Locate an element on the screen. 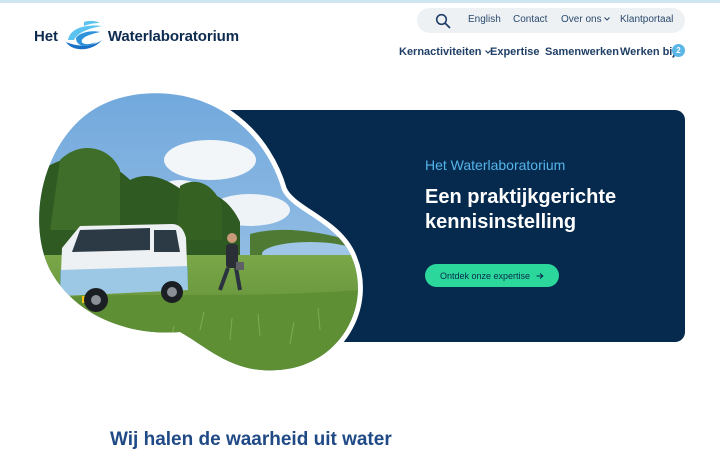 This screenshot has height=450, width=720. utility-link-klantportaal: Klantportaal is located at coordinates (646, 19).